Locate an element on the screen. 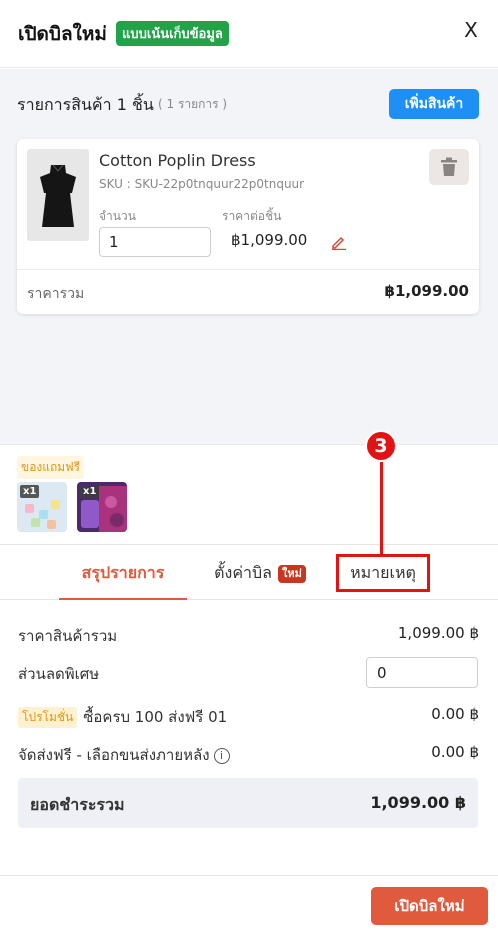 This screenshot has height=936, width=498. page-title: เปิดบิลใหม่ is located at coordinates (62, 34).